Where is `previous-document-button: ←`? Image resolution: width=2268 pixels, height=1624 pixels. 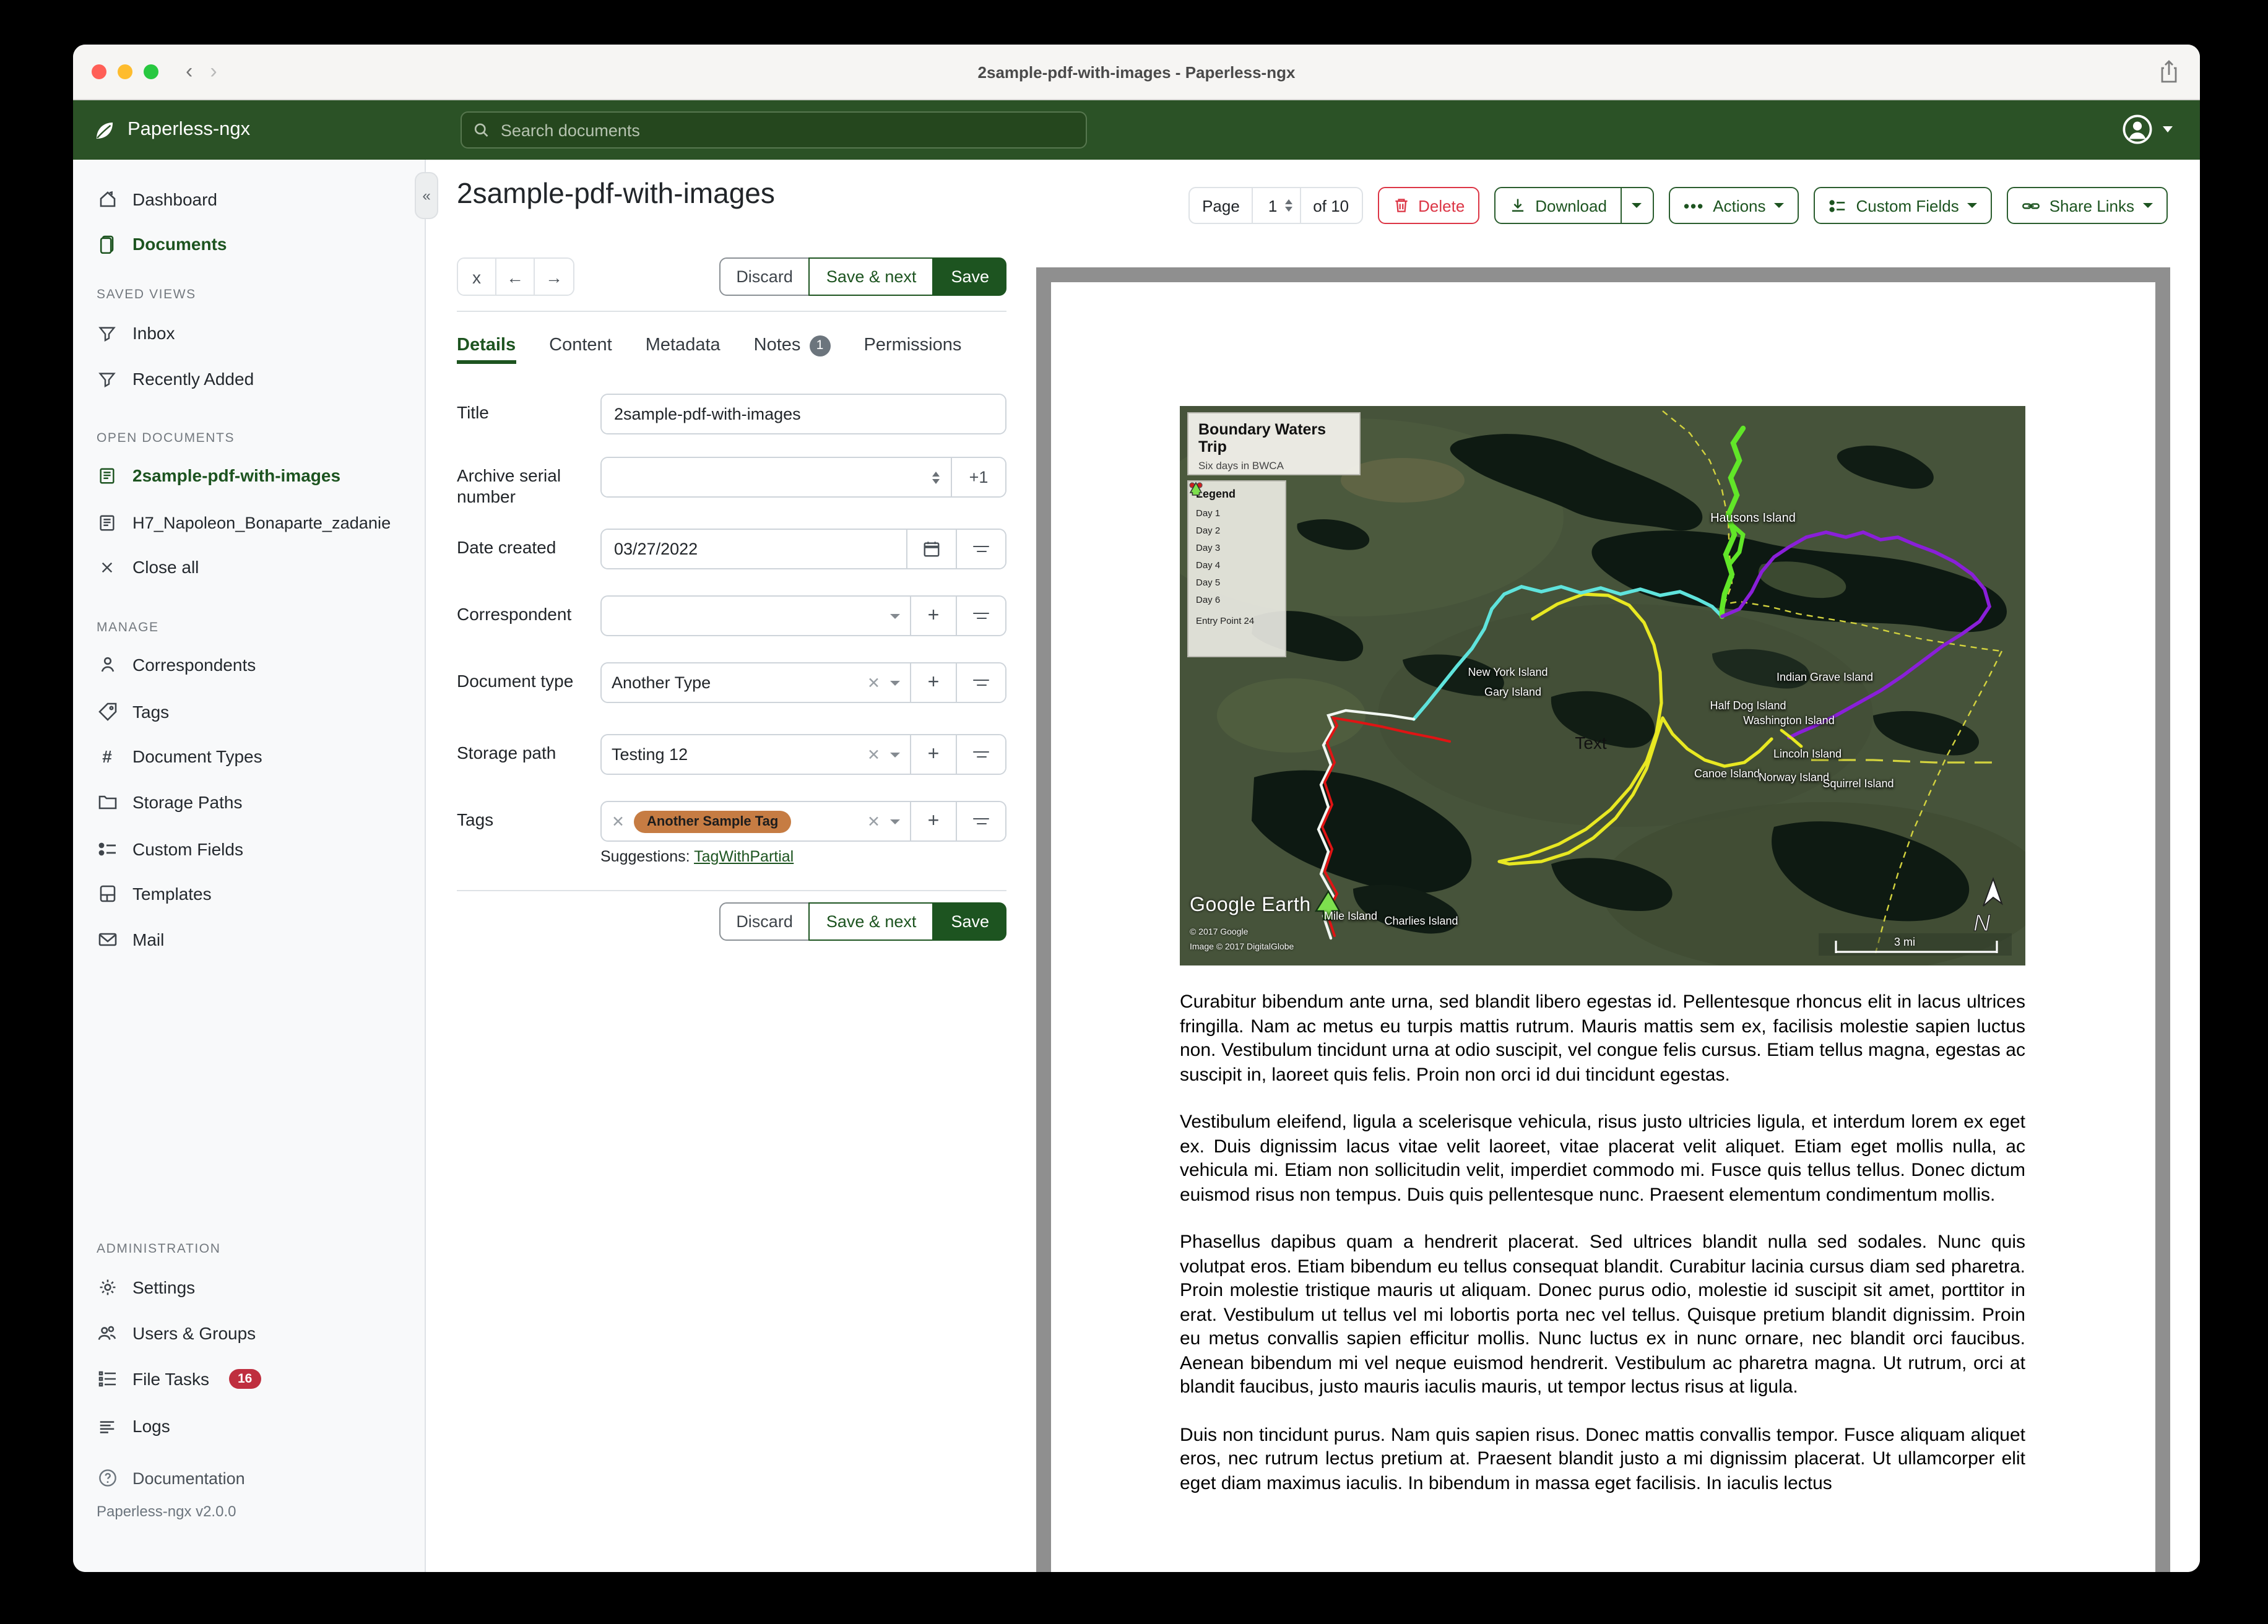 previous-document-button: ← is located at coordinates (515, 277).